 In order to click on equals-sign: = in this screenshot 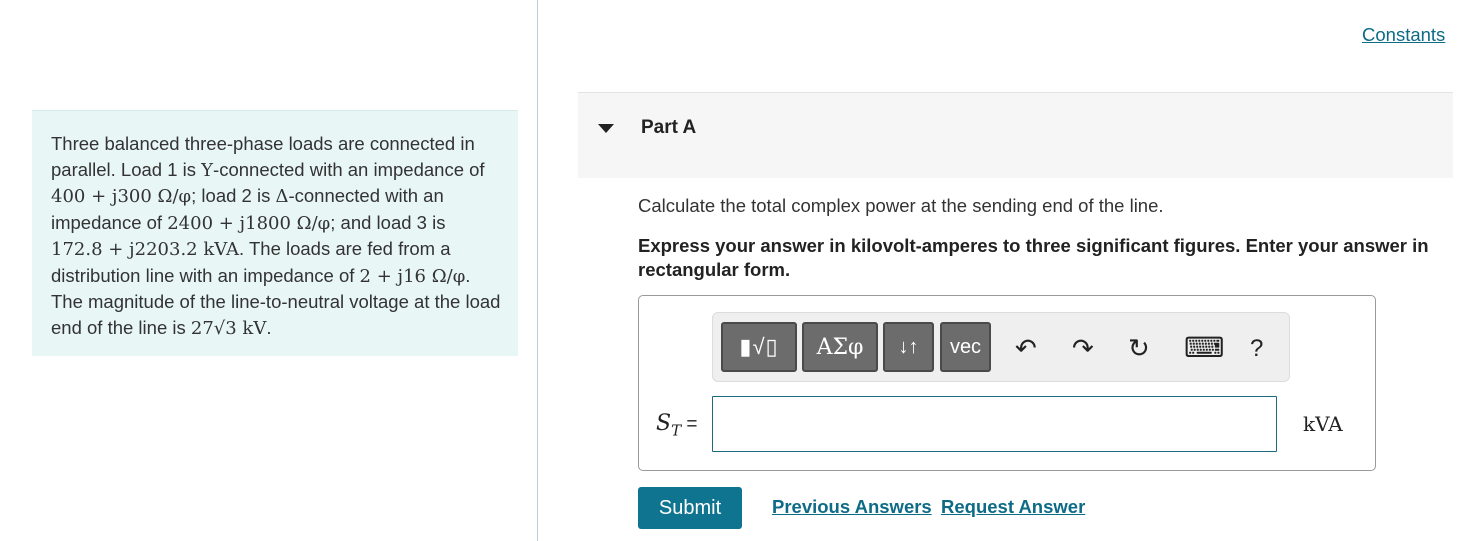, I will do `click(689, 424)`.